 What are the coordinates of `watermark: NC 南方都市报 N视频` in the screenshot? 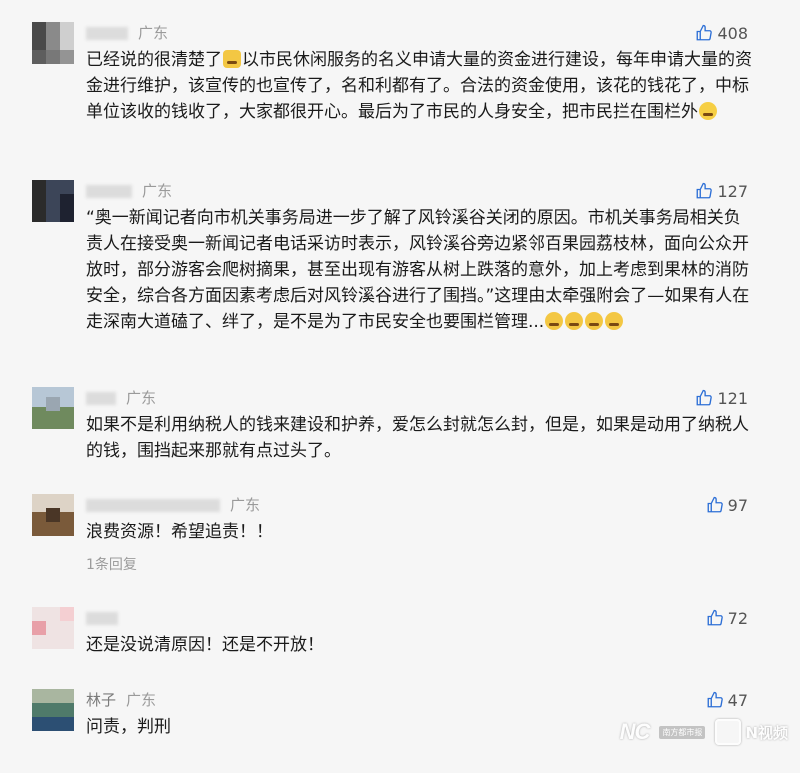 It's located at (704, 732).